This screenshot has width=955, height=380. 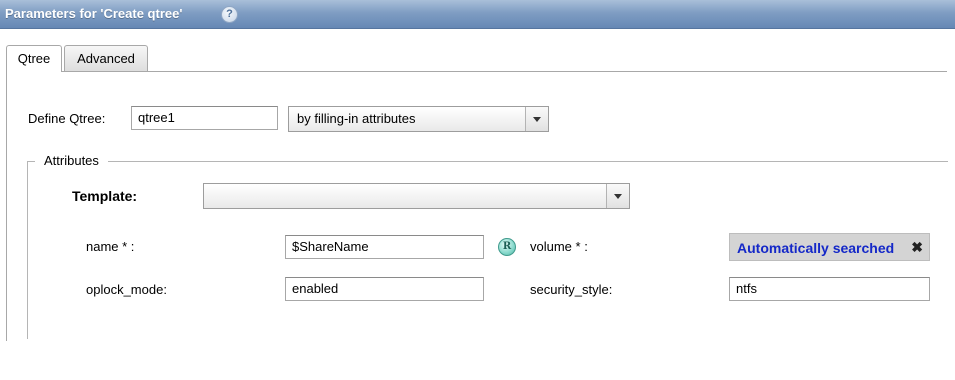 I want to click on oplock-mode-input: enabled, so click(x=384, y=289).